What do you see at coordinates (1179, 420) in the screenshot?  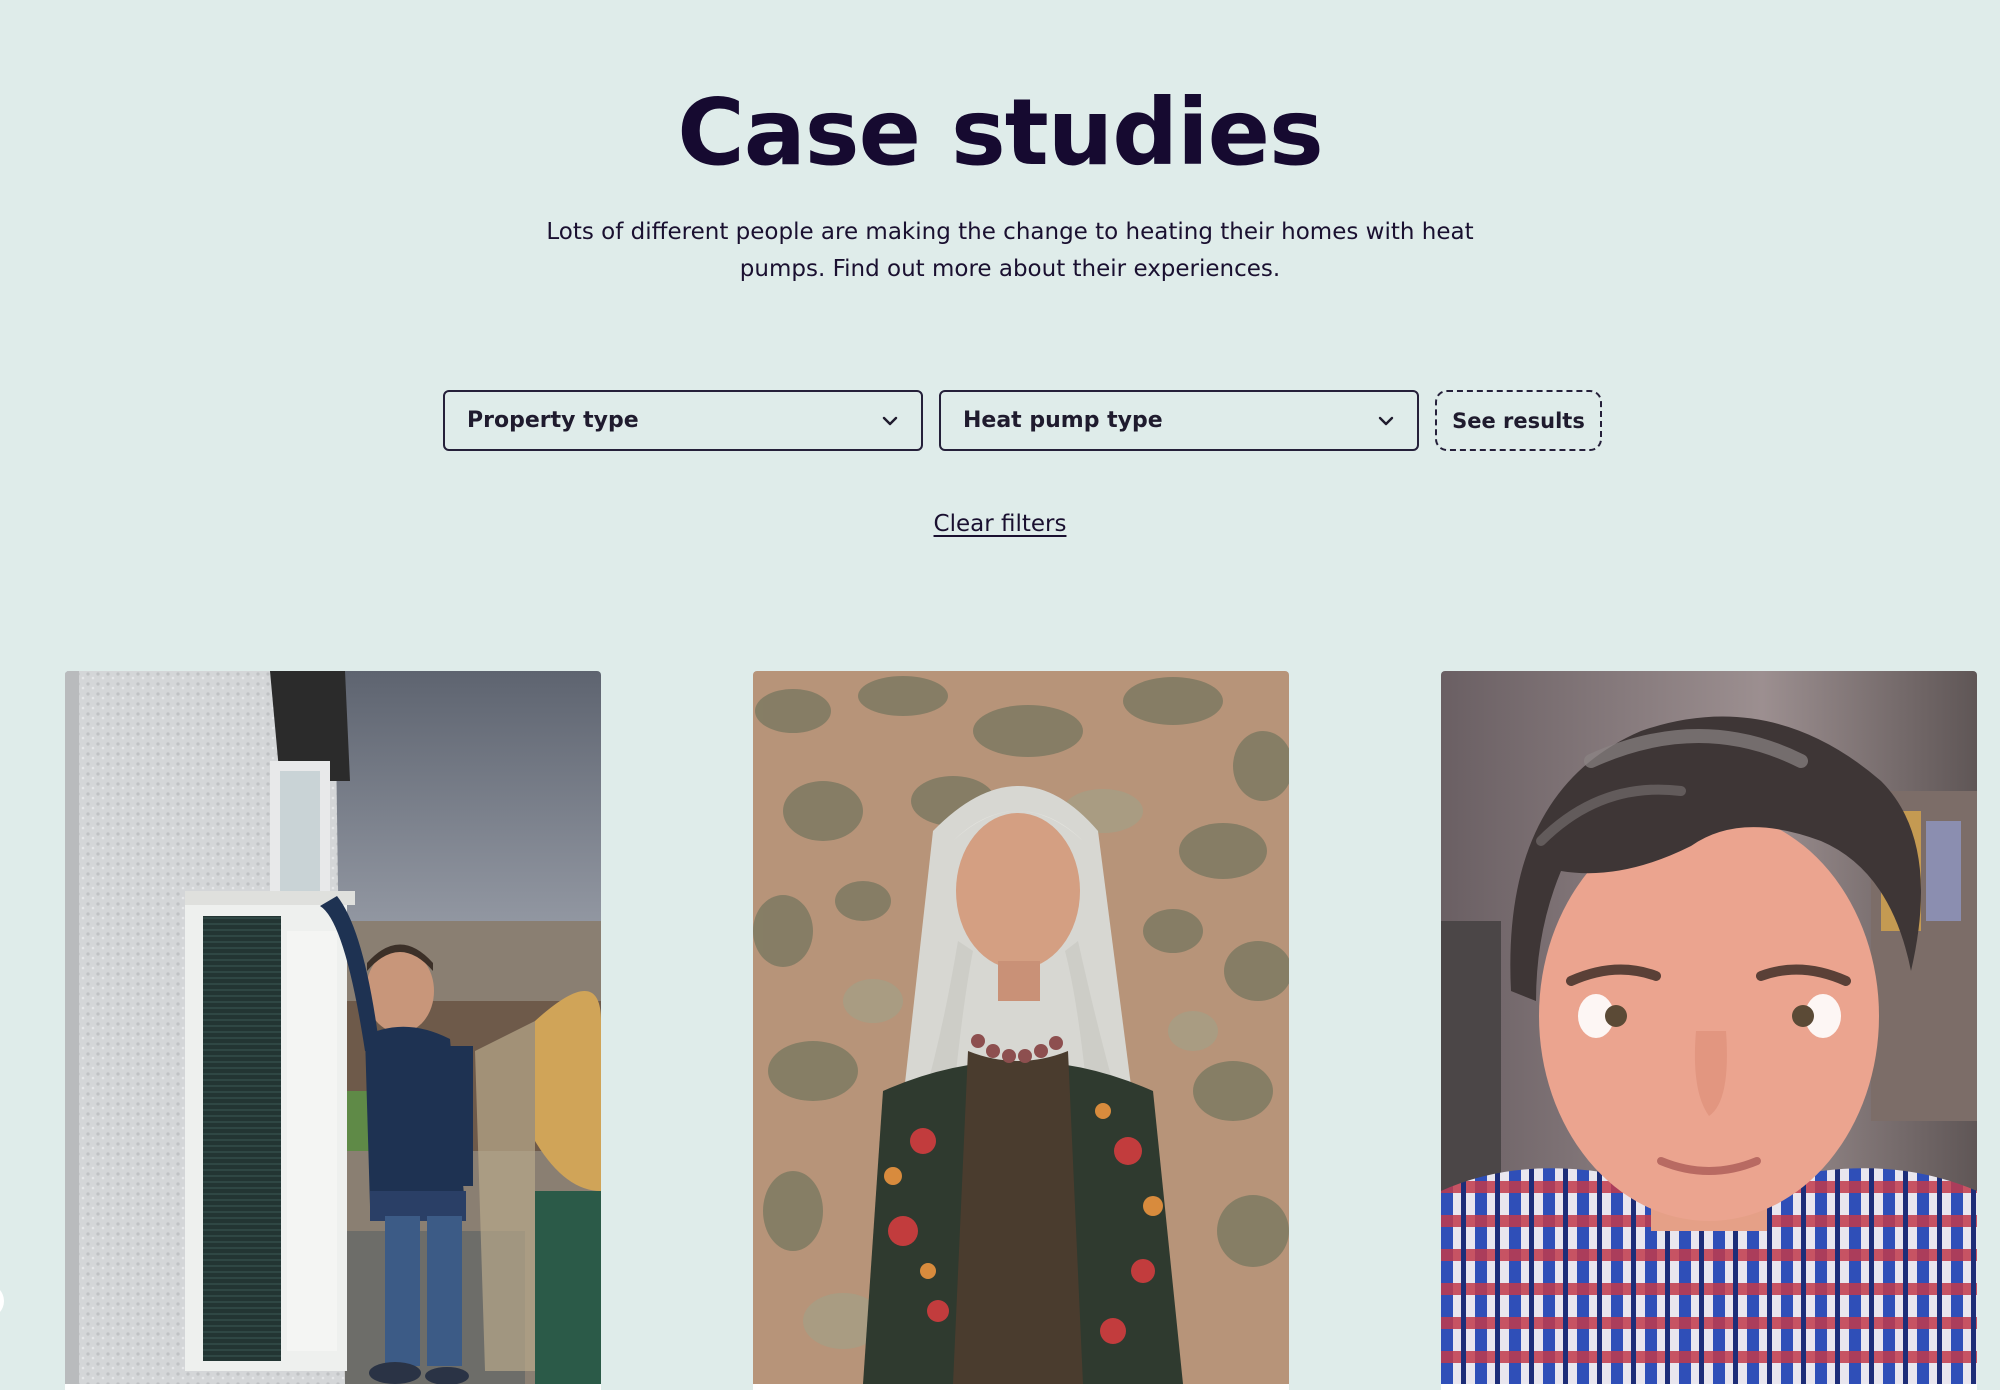 I see `heat-pump-type-select: Heat pump type` at bounding box center [1179, 420].